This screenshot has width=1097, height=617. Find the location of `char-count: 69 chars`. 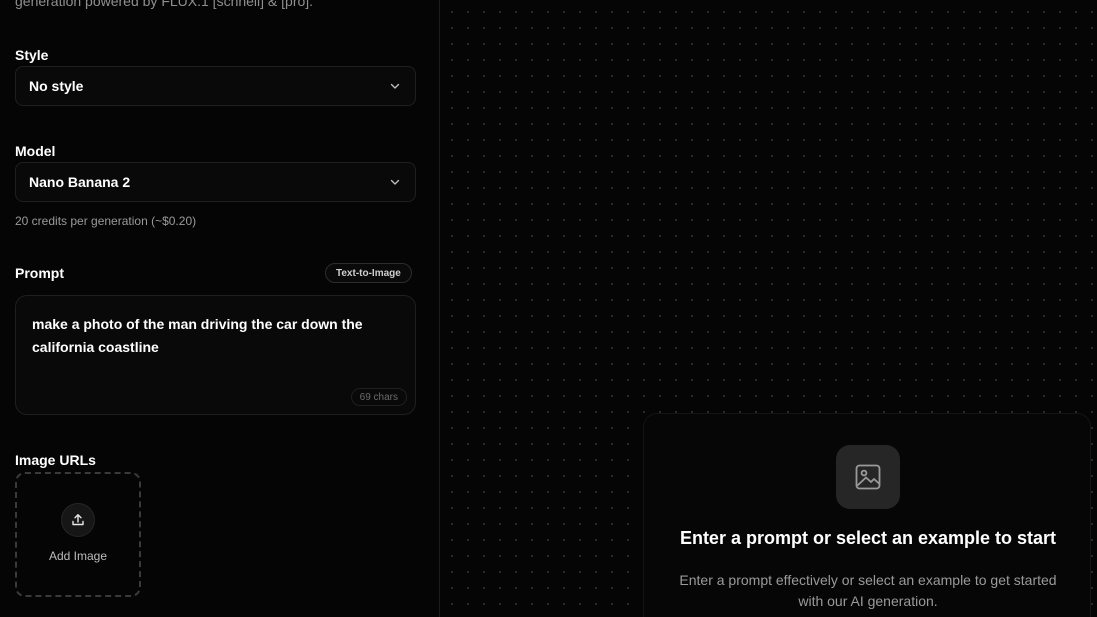

char-count: 69 chars is located at coordinates (378, 397).